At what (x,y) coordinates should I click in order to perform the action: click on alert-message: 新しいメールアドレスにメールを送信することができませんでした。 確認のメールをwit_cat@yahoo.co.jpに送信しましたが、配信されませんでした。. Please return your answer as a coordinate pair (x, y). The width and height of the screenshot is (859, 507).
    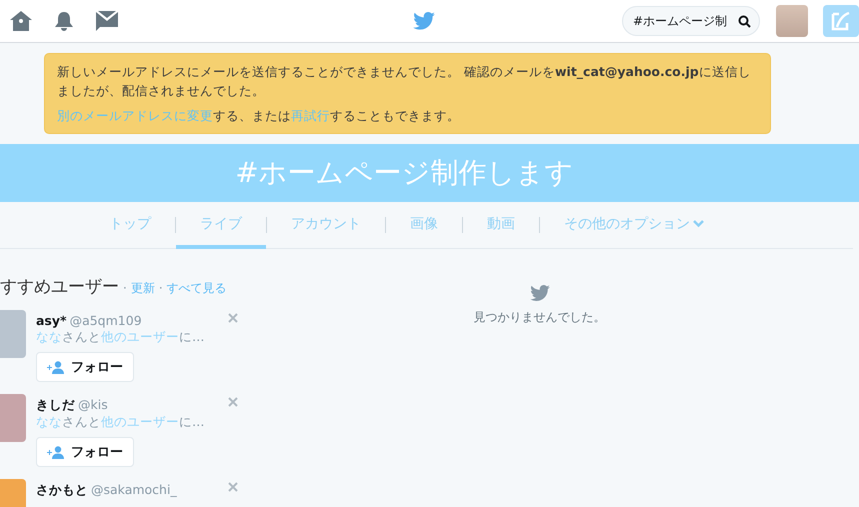
    Looking at the image, I should click on (404, 81).